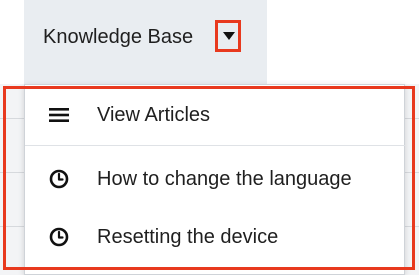  I want to click on caret-down-icon, so click(229, 36).